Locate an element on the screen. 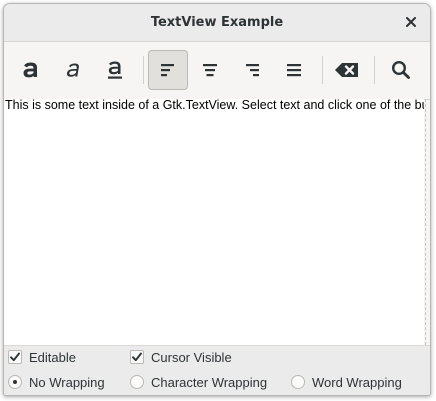  bold-button is located at coordinates (31, 70).